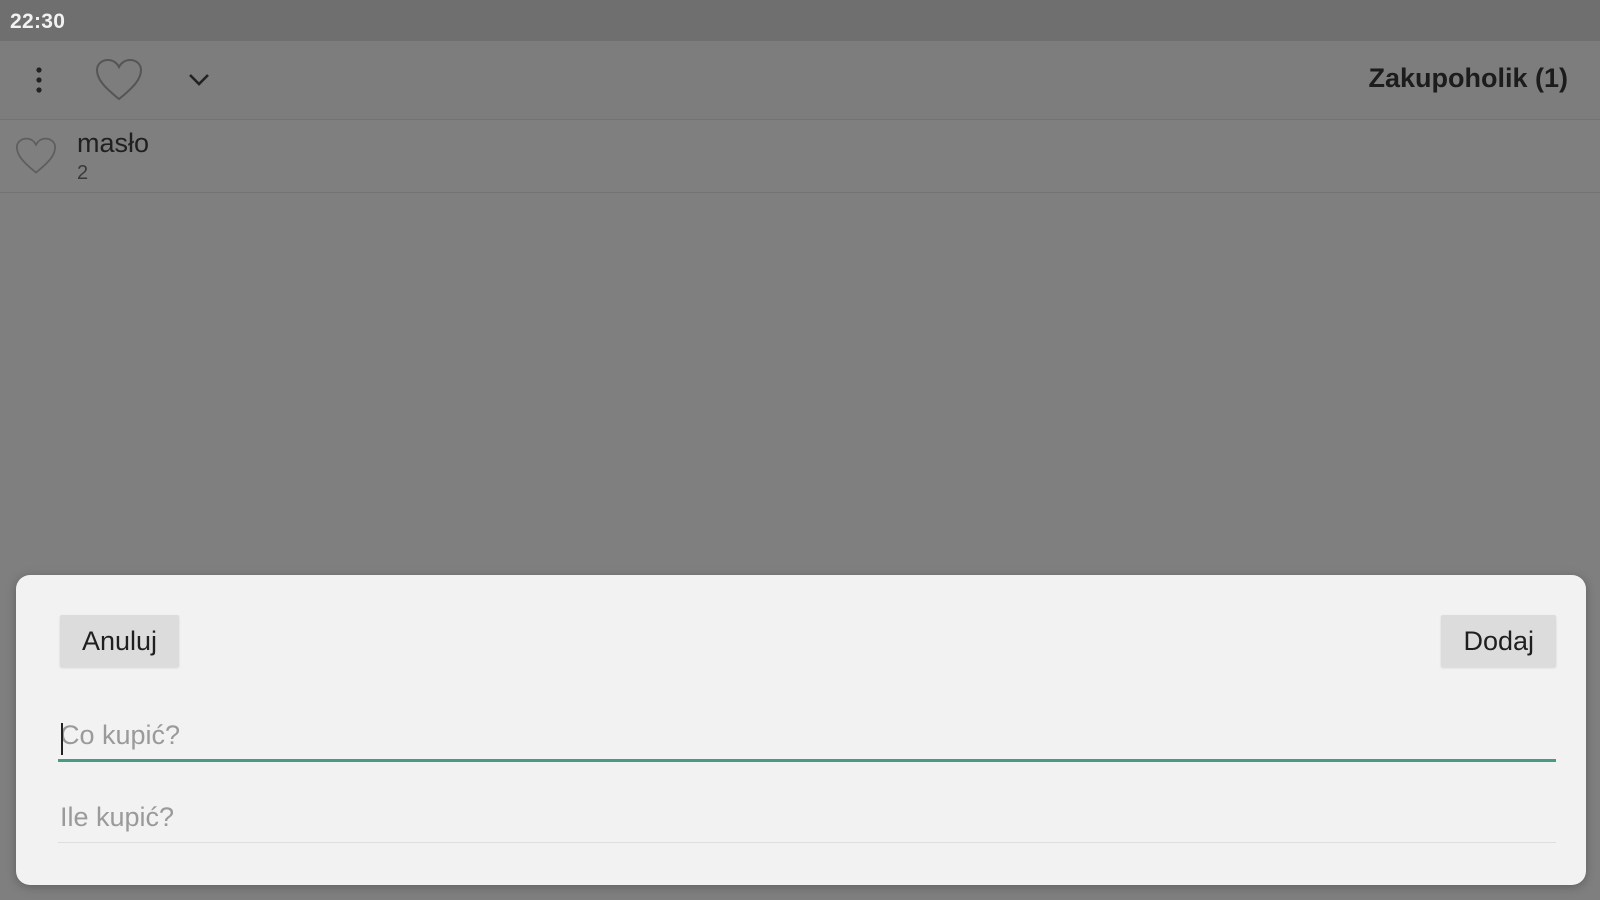 This screenshot has width=1600, height=900. Describe the element at coordinates (113, 143) in the screenshot. I see `item-name: masło` at that location.